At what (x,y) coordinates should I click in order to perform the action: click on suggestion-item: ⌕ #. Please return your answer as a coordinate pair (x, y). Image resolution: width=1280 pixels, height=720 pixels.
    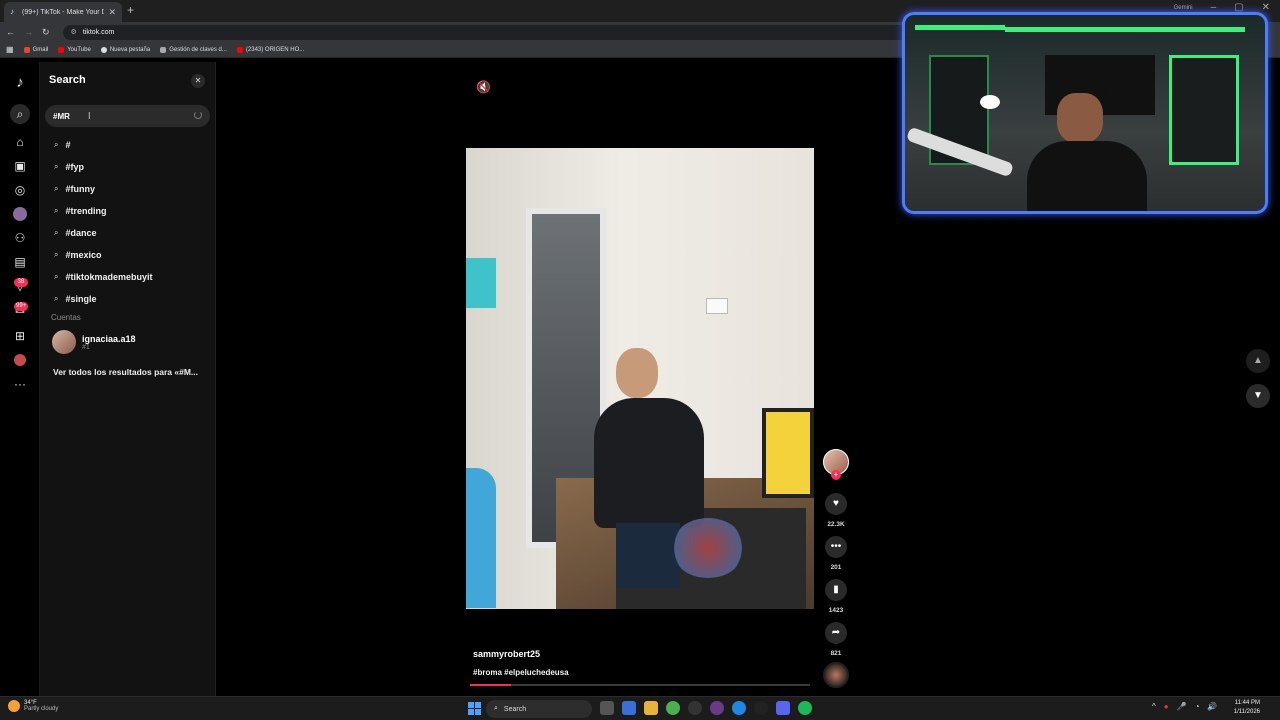
    Looking at the image, I should click on (62, 145).